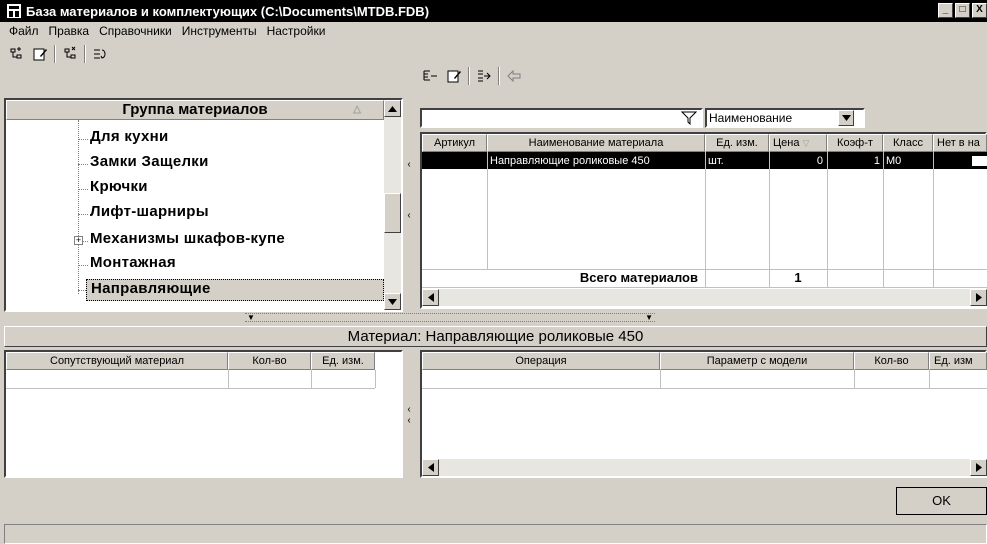 The height and width of the screenshot is (544, 987). Describe the element at coordinates (786, 143) in the screenshot. I see `col-header-price-label: Цена` at that location.